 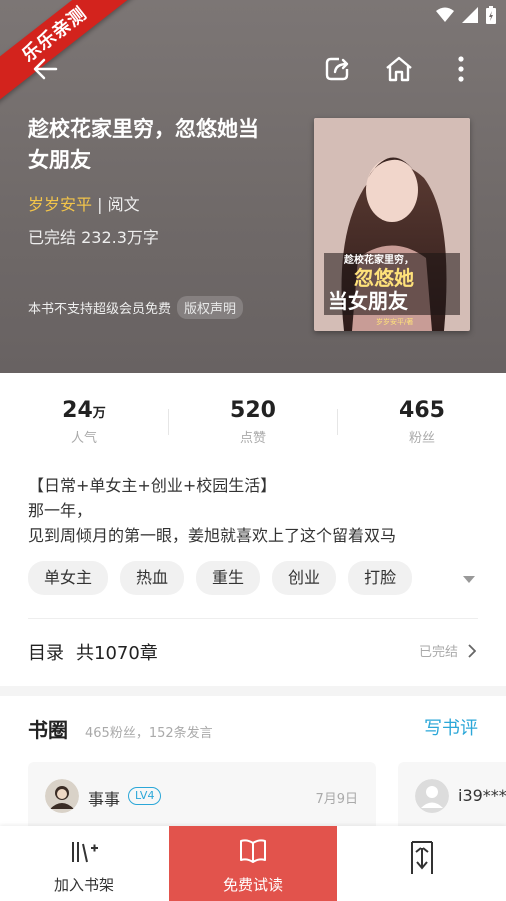 I want to click on add-to-shelf-label: 加入书架, so click(x=83, y=885).